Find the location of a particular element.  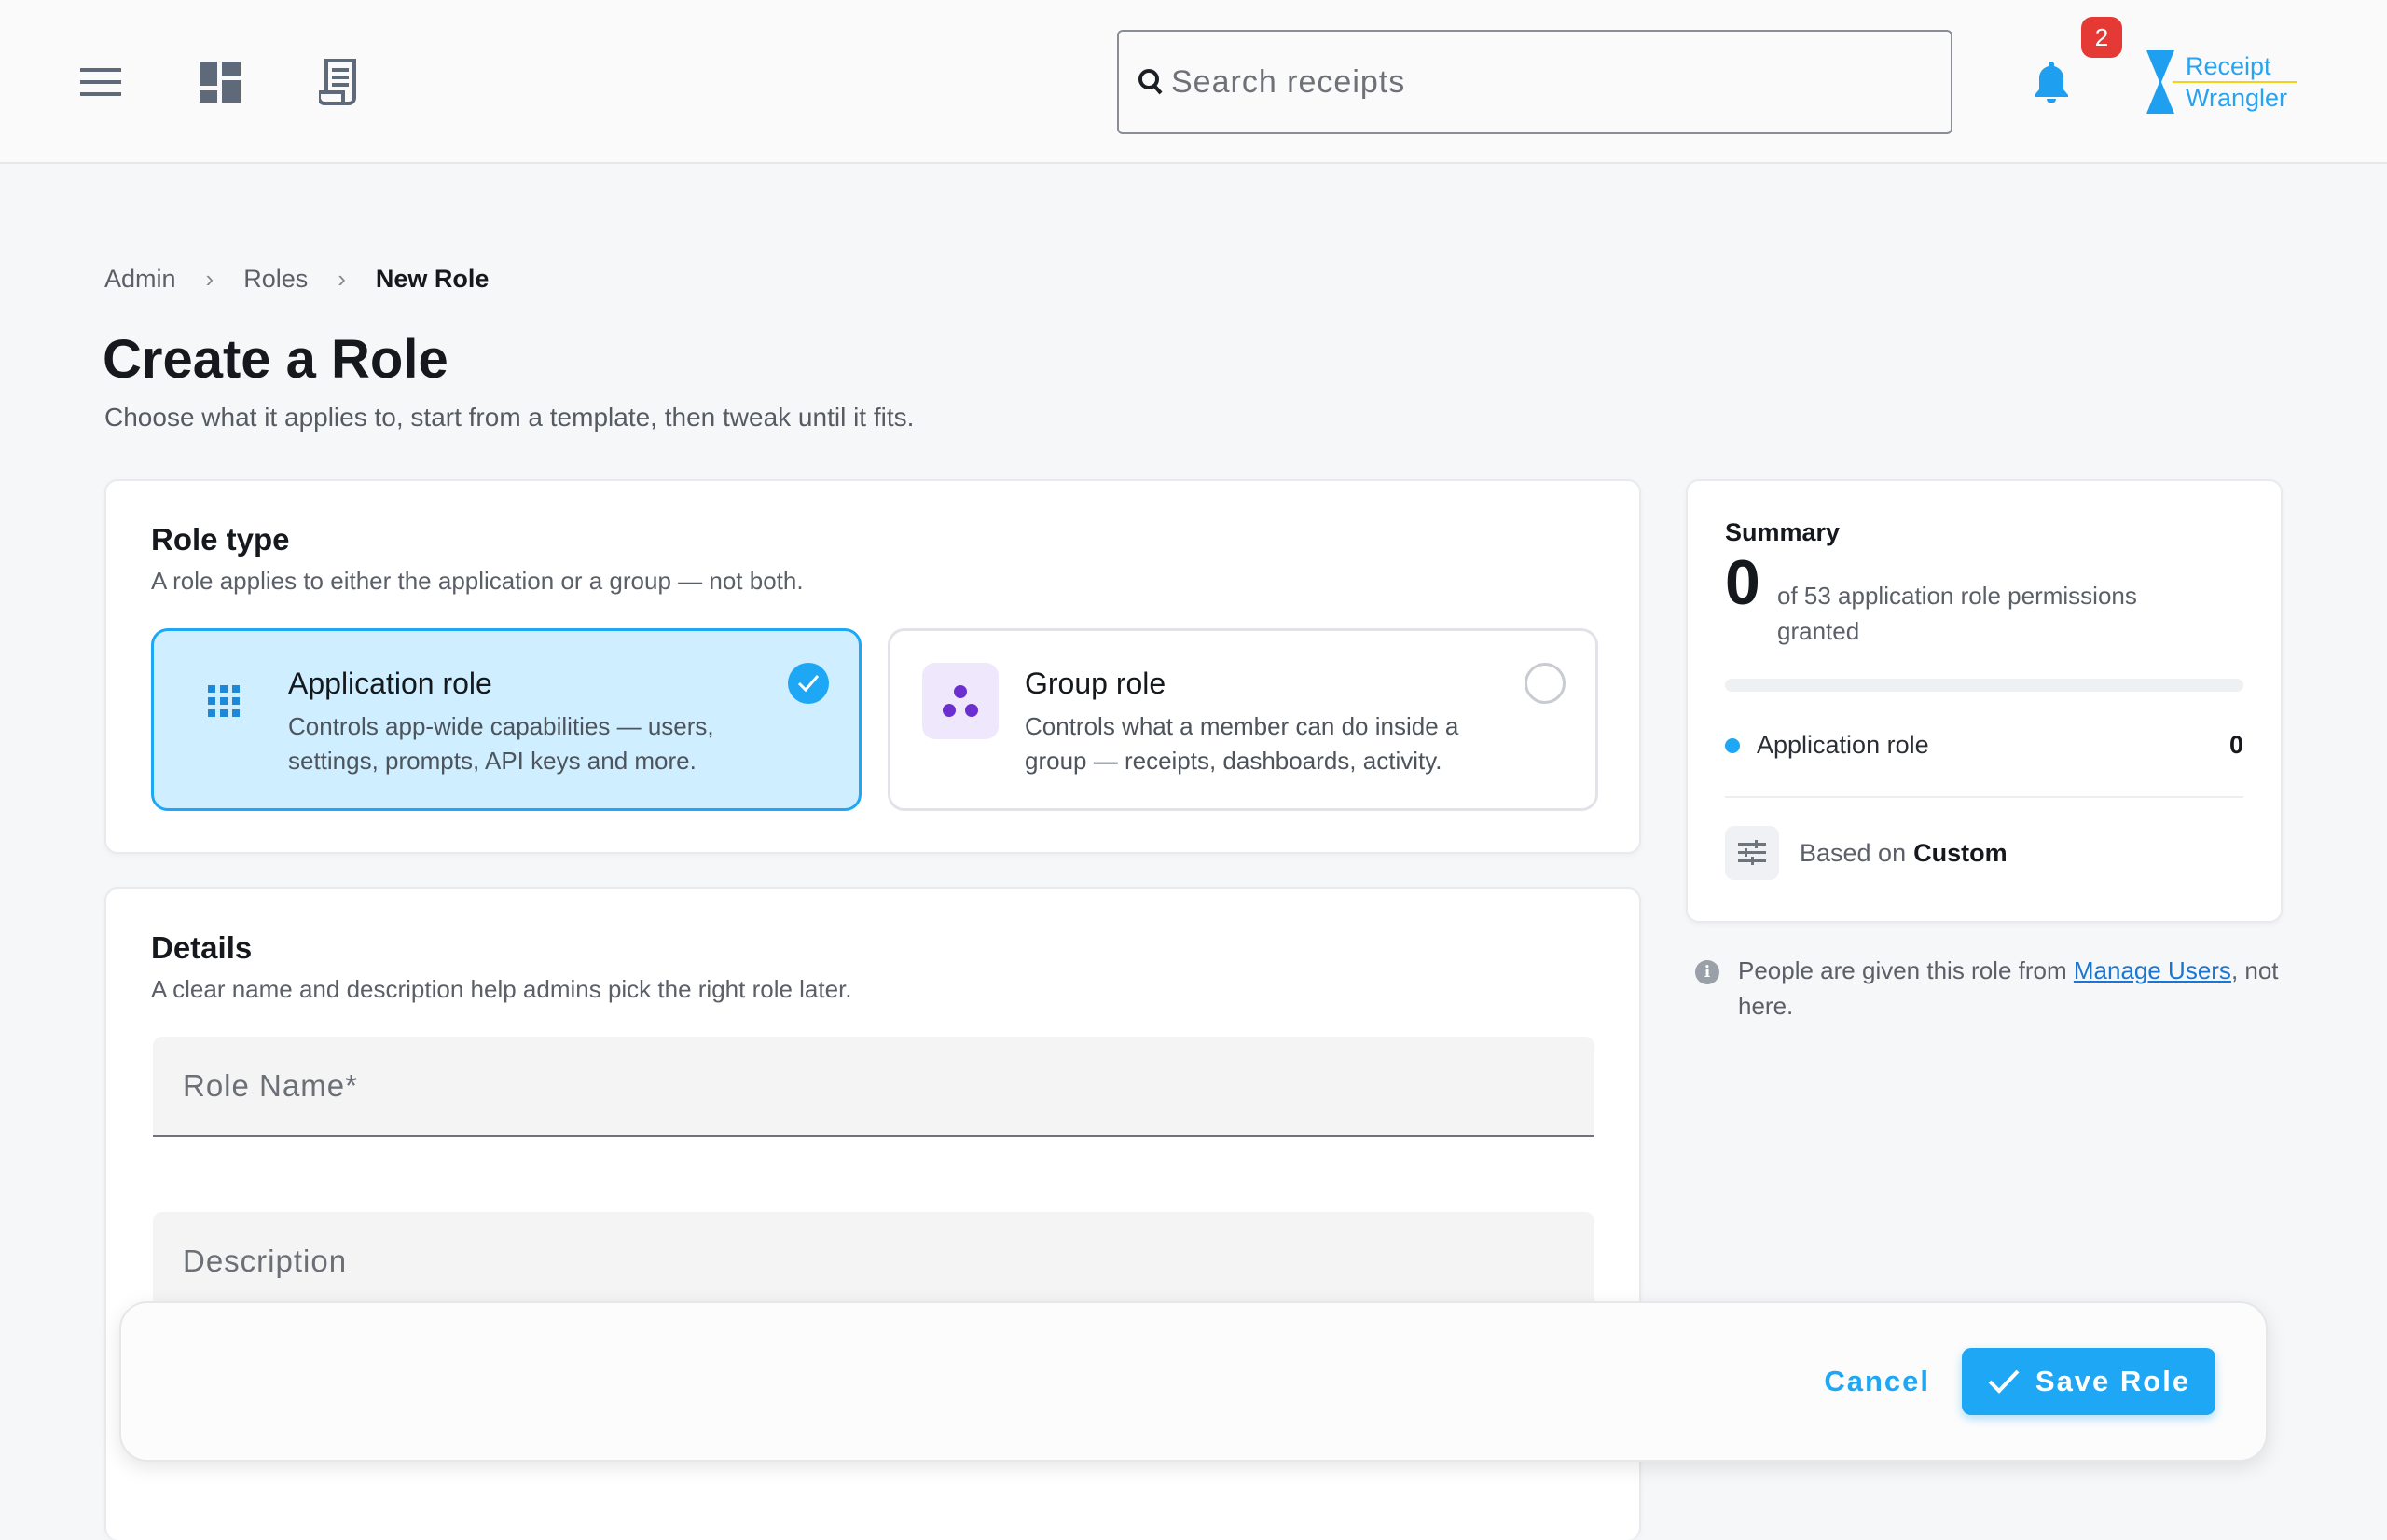

role-name-input is located at coordinates (873, 1086).